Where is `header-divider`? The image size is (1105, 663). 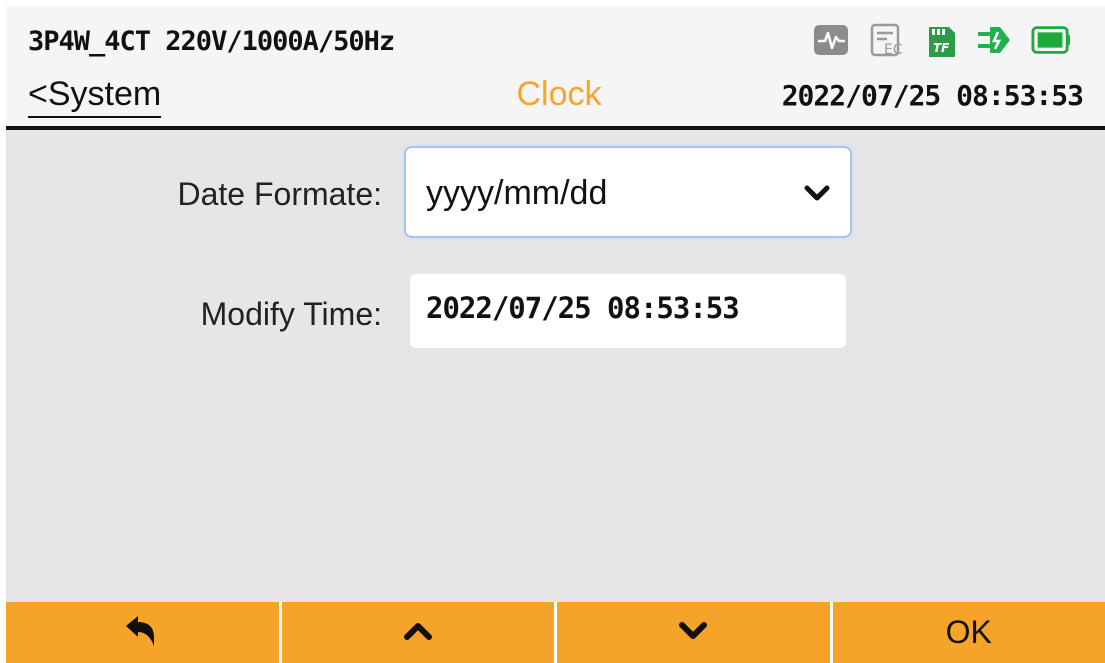 header-divider is located at coordinates (555, 128).